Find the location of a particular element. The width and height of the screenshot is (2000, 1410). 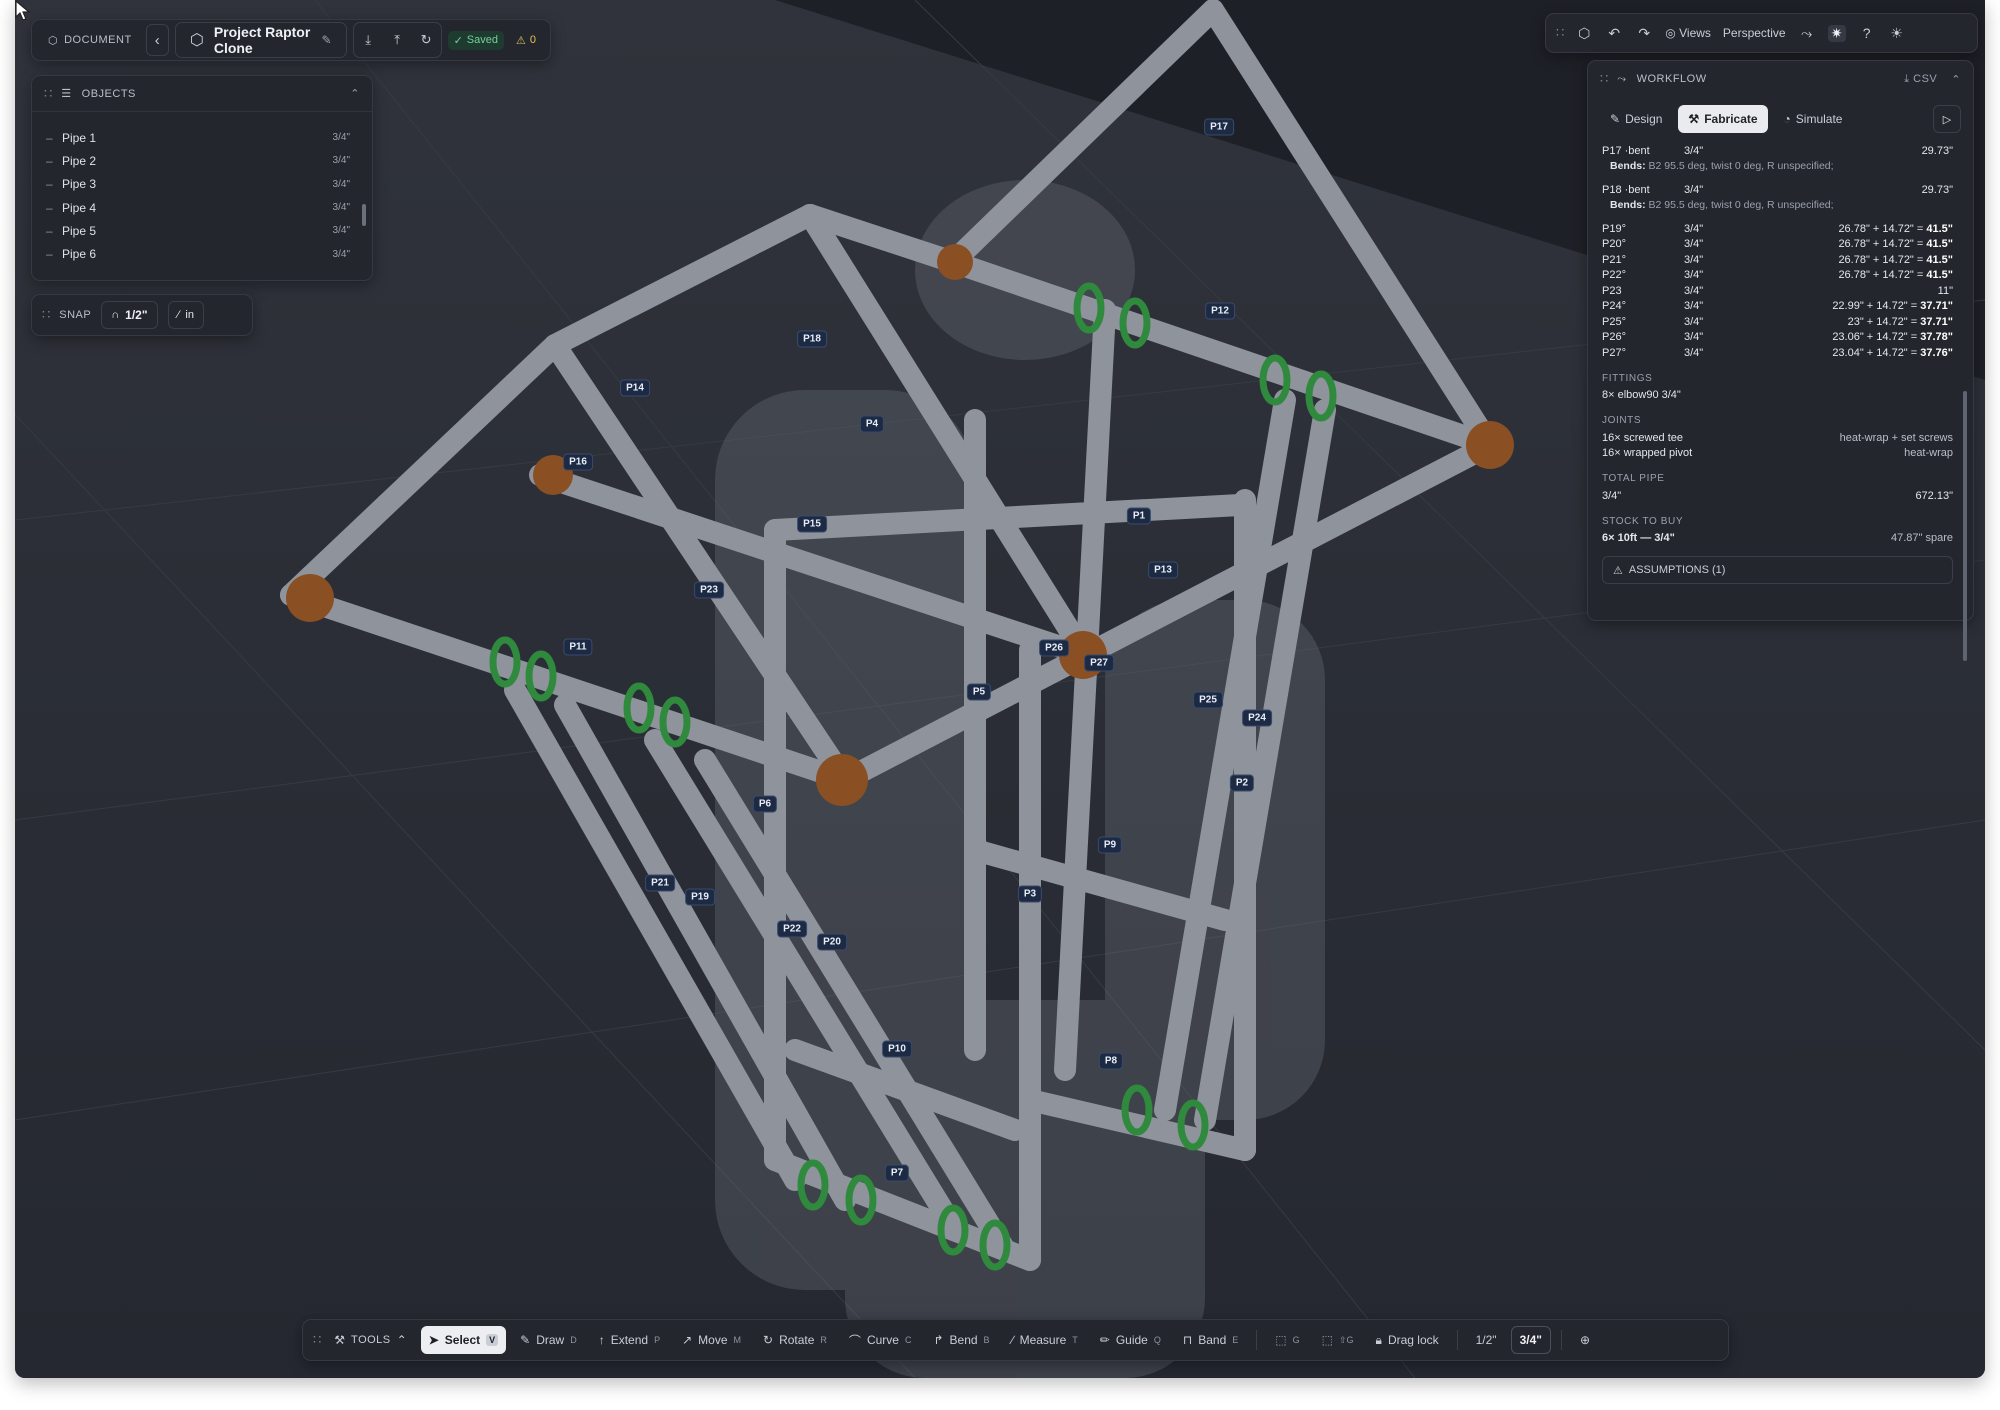

sun-icon: ☀ is located at coordinates (1897, 33).